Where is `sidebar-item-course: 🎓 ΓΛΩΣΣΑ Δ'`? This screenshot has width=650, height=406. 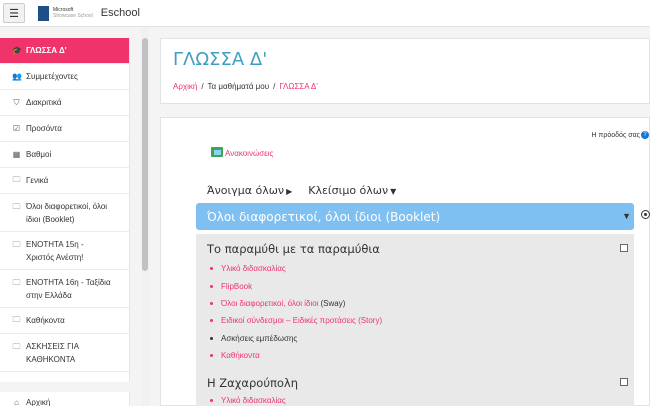
sidebar-item-course: 🎓 ΓΛΩΣΣΑ Δ' is located at coordinates (64, 51).